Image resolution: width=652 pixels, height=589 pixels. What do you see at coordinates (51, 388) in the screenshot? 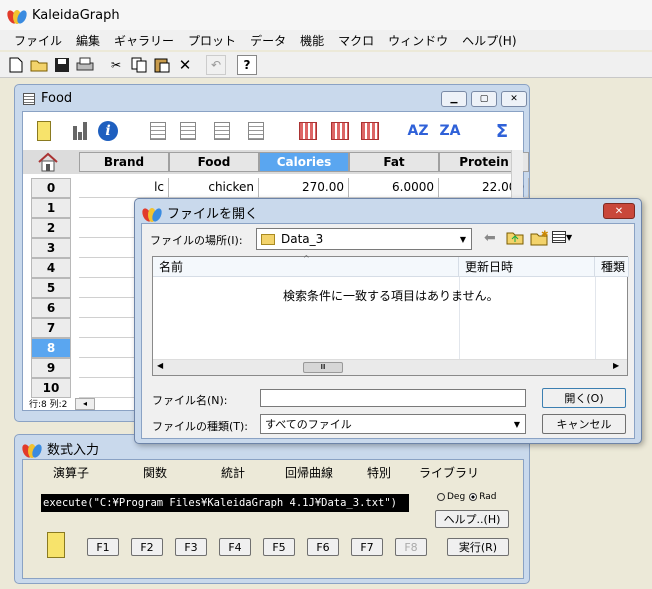
I see `row-header-10: 10` at bounding box center [51, 388].